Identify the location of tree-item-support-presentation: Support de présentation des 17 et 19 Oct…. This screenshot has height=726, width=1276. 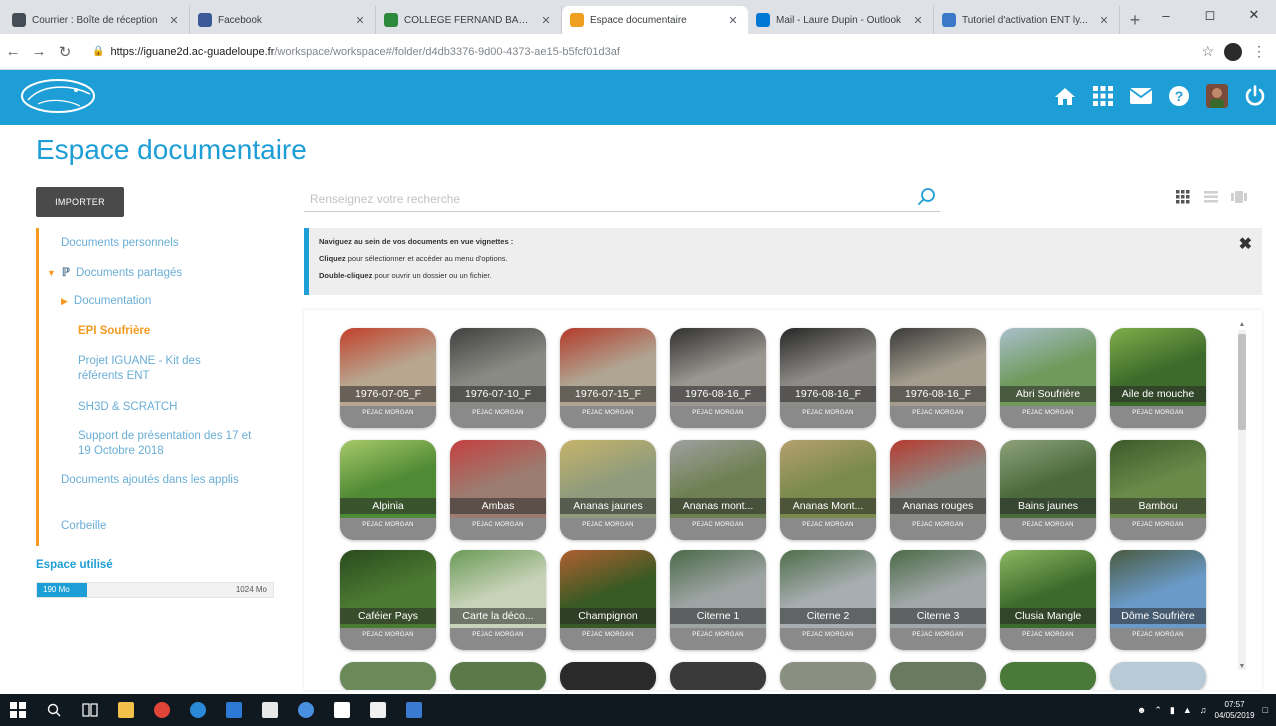
(168, 444).